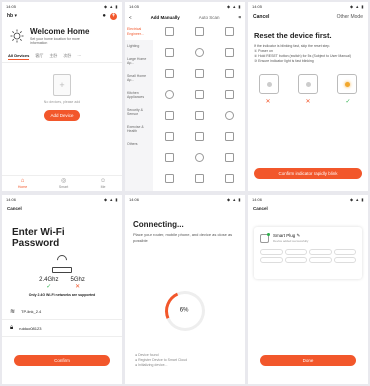 The width and height of the screenshot is (370, 386). What do you see at coordinates (62, 85) in the screenshot?
I see `empty-document-icon` at bounding box center [62, 85].